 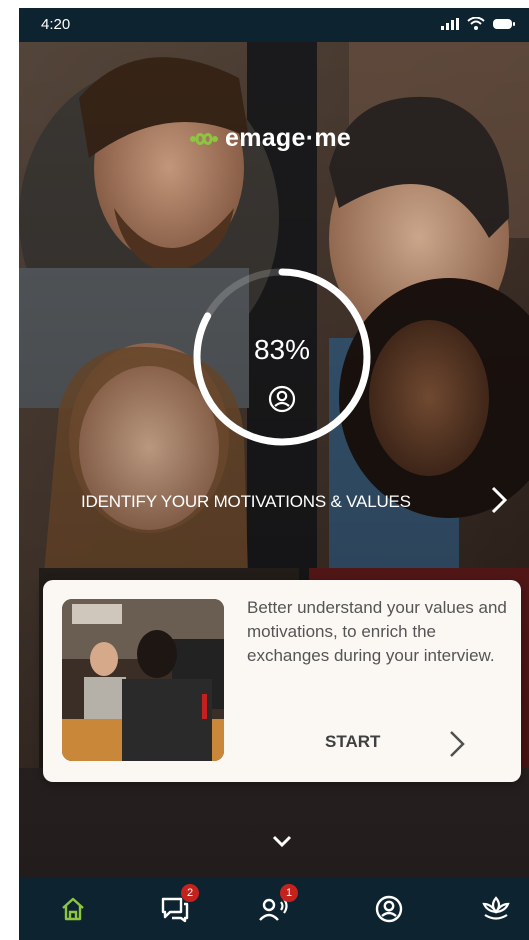 I want to click on app-logo: emage·me, so click(x=270, y=138).